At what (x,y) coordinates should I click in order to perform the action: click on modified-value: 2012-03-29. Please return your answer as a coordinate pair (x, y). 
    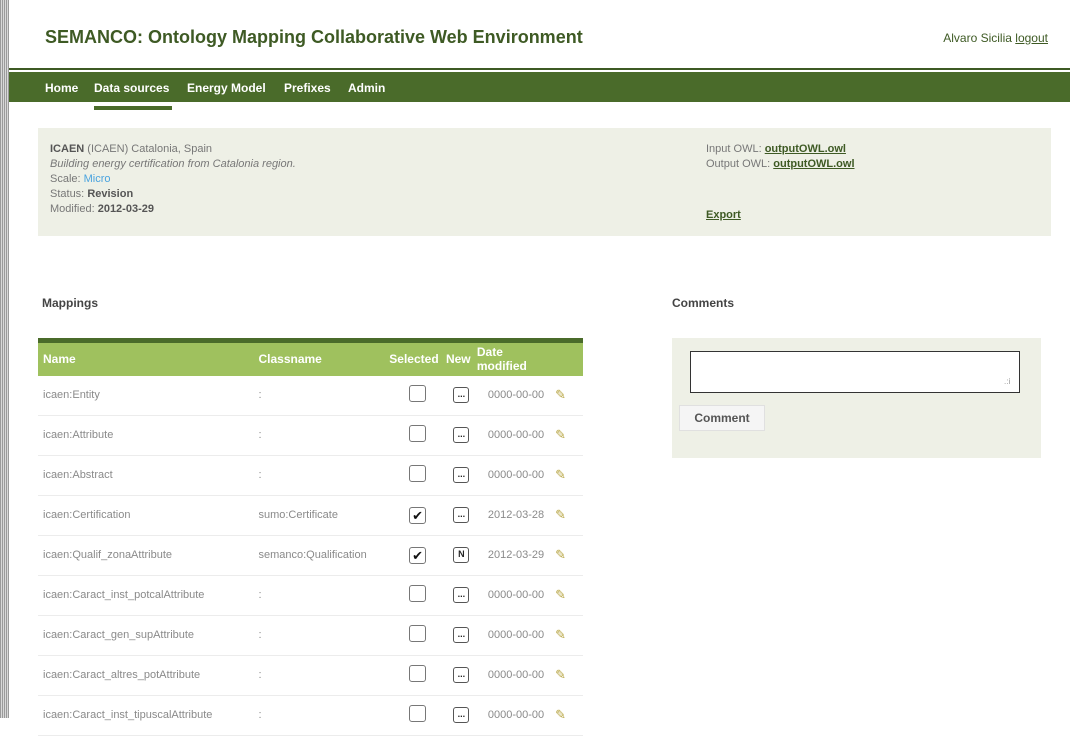
    Looking at the image, I should click on (125, 209).